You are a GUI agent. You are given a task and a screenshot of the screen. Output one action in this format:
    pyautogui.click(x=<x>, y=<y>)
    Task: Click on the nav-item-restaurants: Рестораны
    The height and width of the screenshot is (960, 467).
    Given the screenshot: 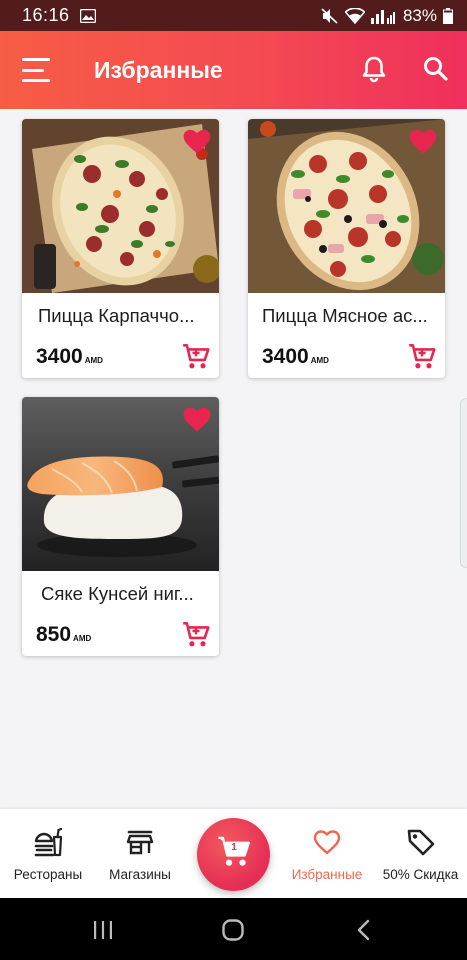 What is the action you would take?
    pyautogui.click(x=48, y=854)
    